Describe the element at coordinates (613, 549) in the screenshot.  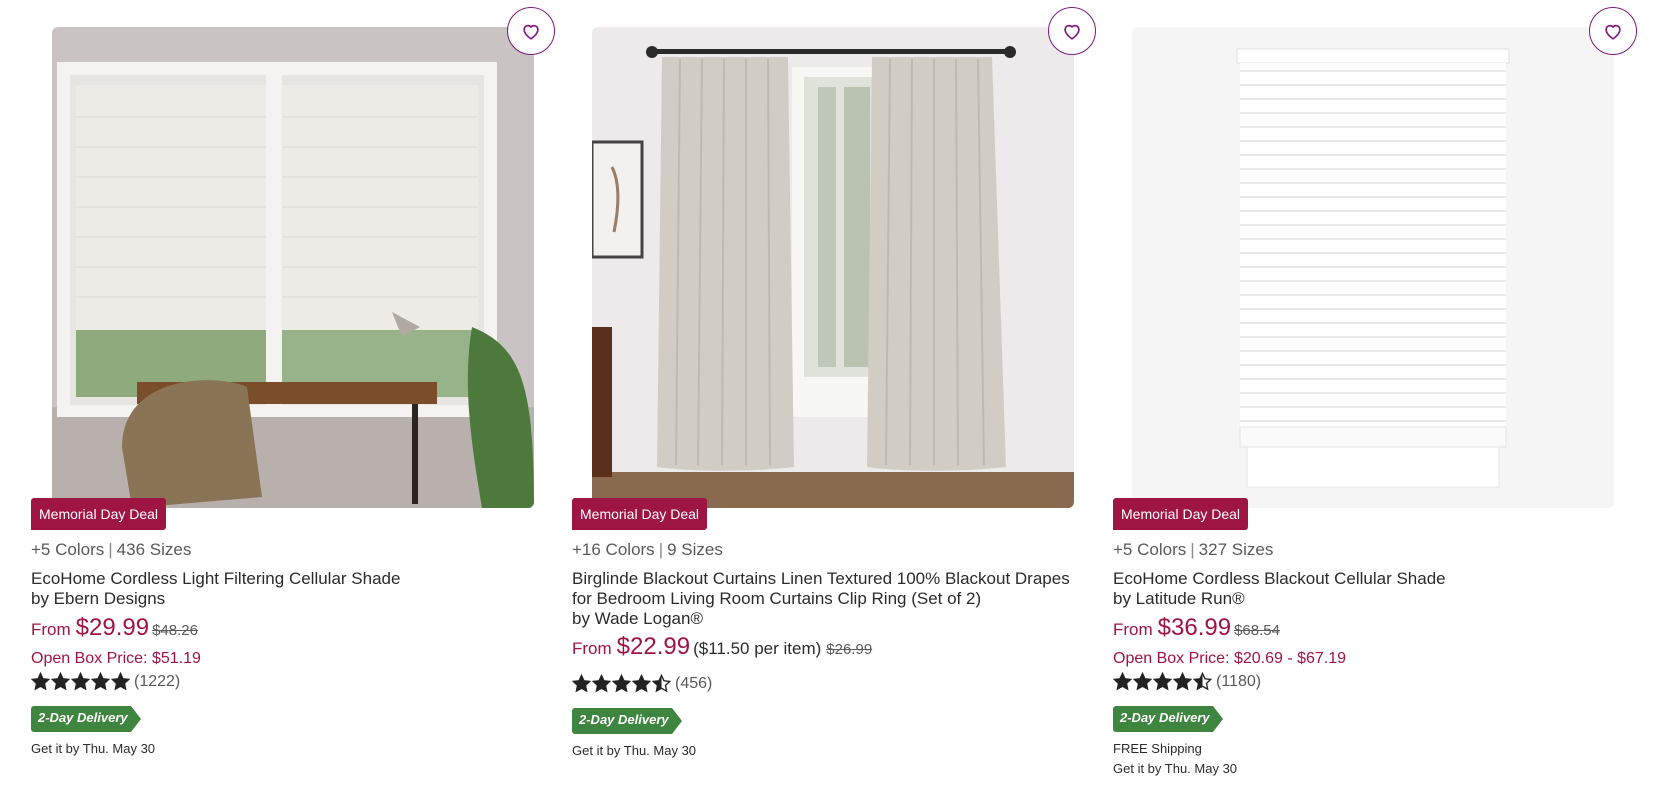
I see `color-count: +16 Colors` at that location.